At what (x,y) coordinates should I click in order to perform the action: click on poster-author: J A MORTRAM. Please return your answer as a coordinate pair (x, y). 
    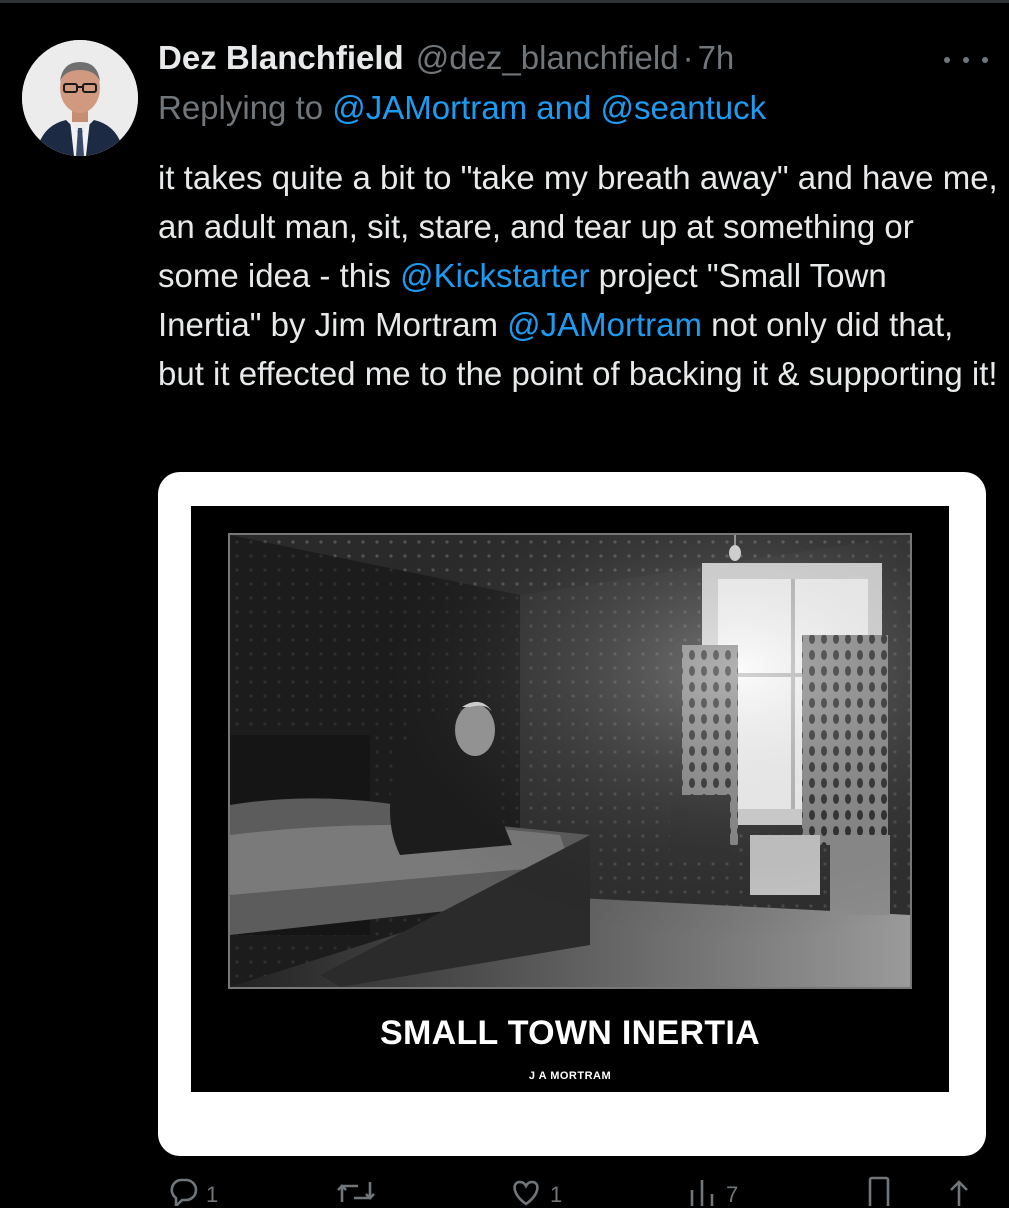
    Looking at the image, I should click on (570, 1076).